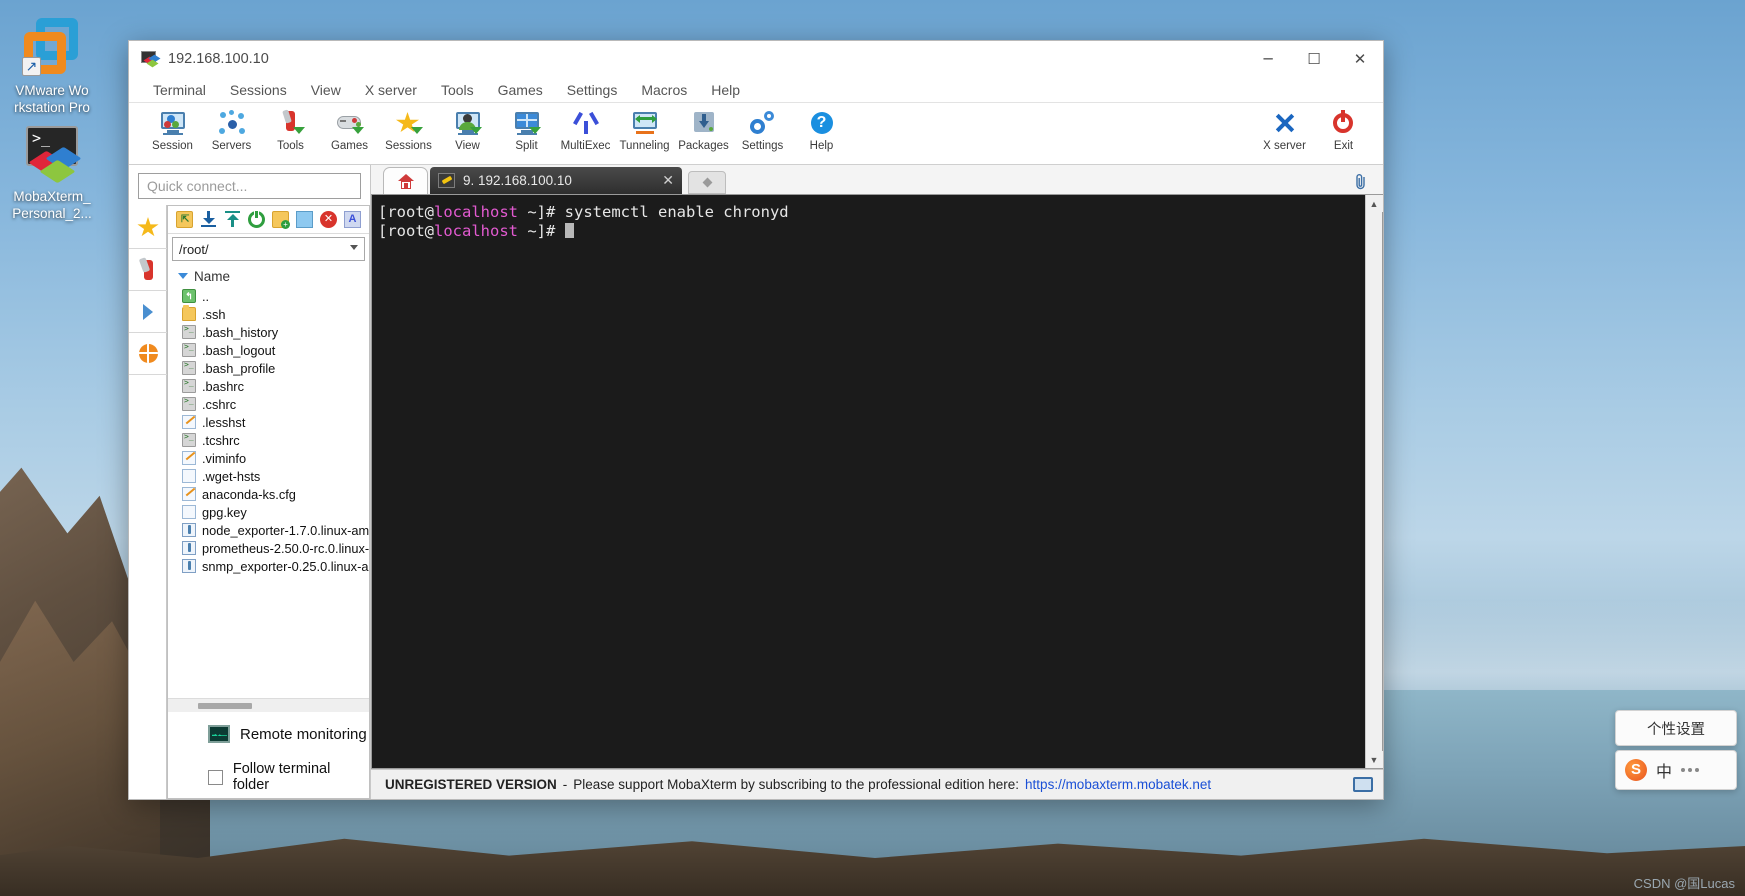  Describe the element at coordinates (258, 90) in the screenshot. I see `menu-sessions: Sessions` at that location.